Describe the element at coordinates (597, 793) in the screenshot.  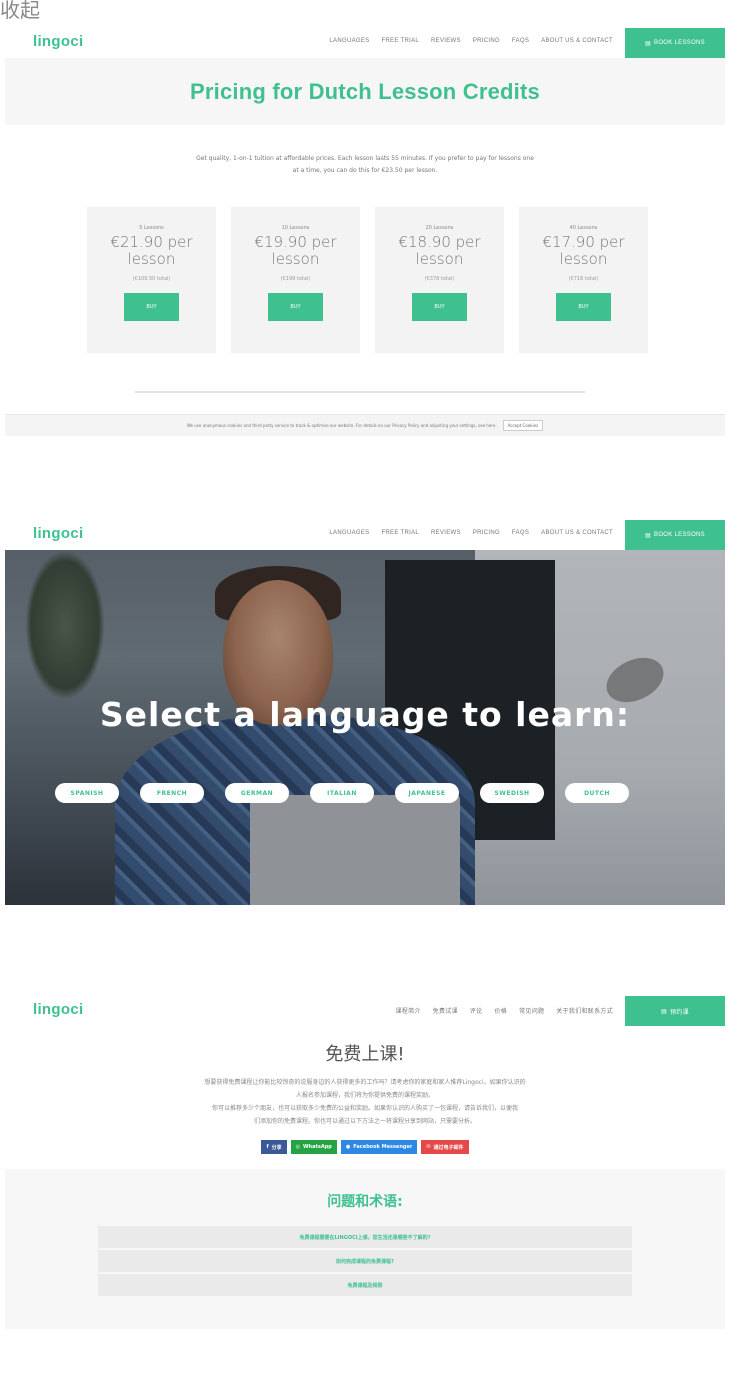
I see `language-button-dutch: DUTCH` at that location.